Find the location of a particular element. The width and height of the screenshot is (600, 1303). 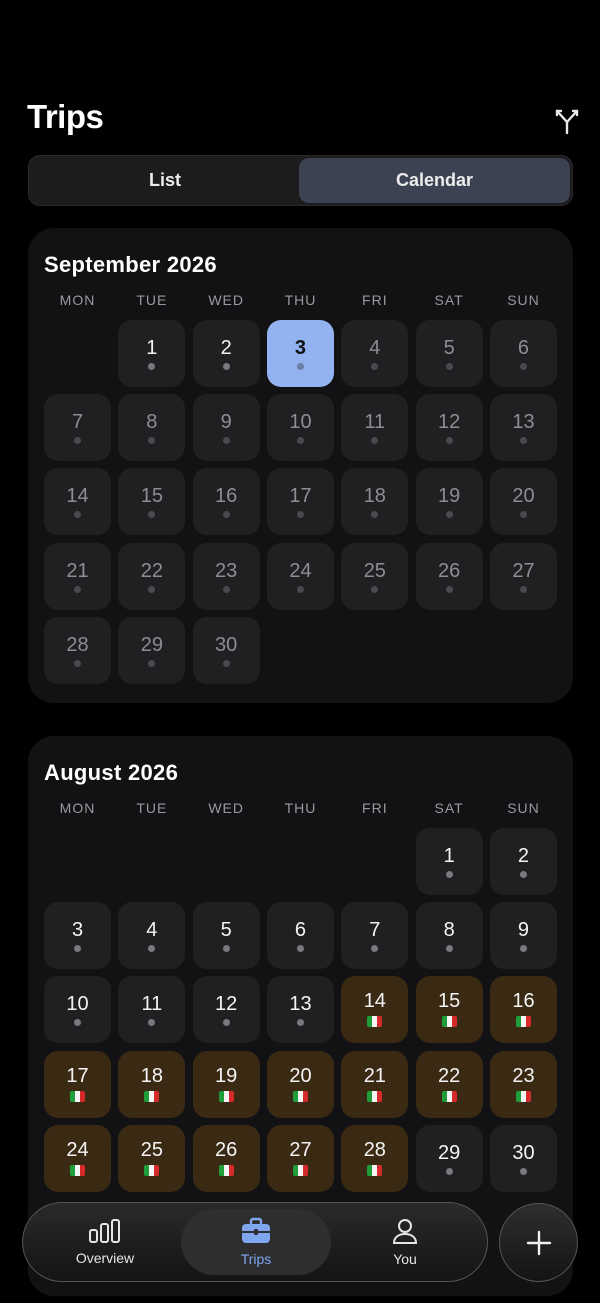

calendar-day: 23 is located at coordinates (226, 576).